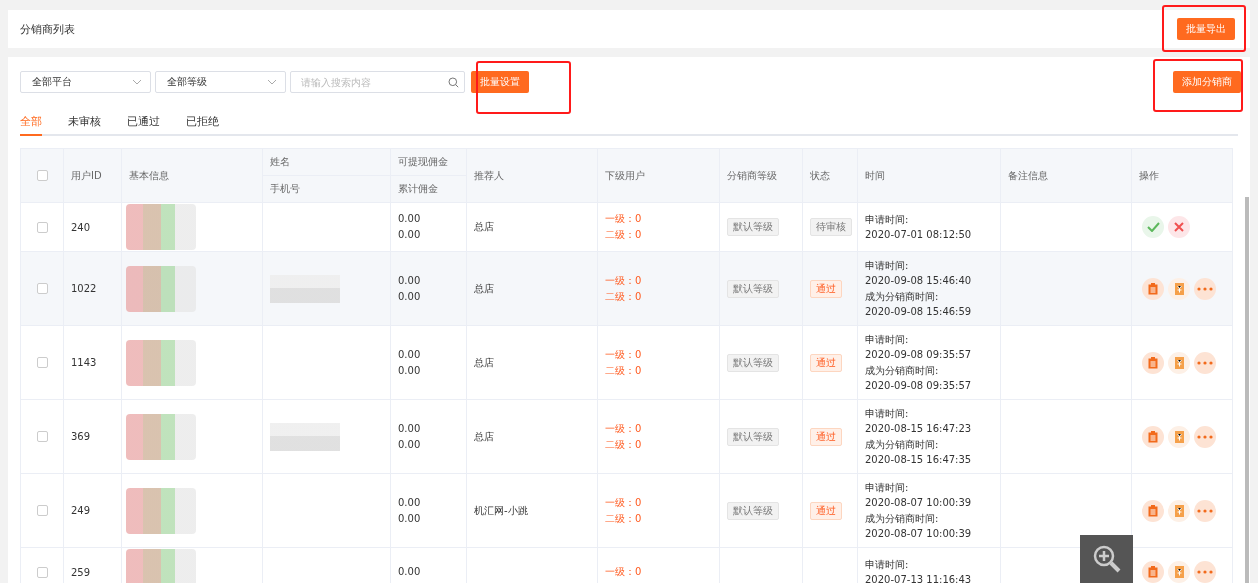 The width and height of the screenshot is (1258, 583). I want to click on column-header: 累计佣金, so click(418, 188).